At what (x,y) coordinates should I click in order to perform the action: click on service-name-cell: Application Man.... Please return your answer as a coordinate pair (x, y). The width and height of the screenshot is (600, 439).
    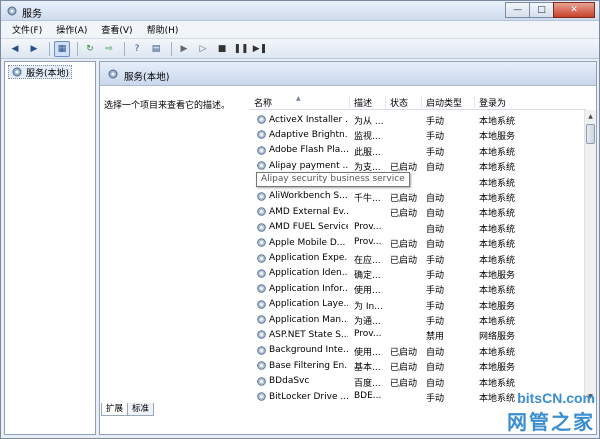
    Looking at the image, I should click on (302, 319).